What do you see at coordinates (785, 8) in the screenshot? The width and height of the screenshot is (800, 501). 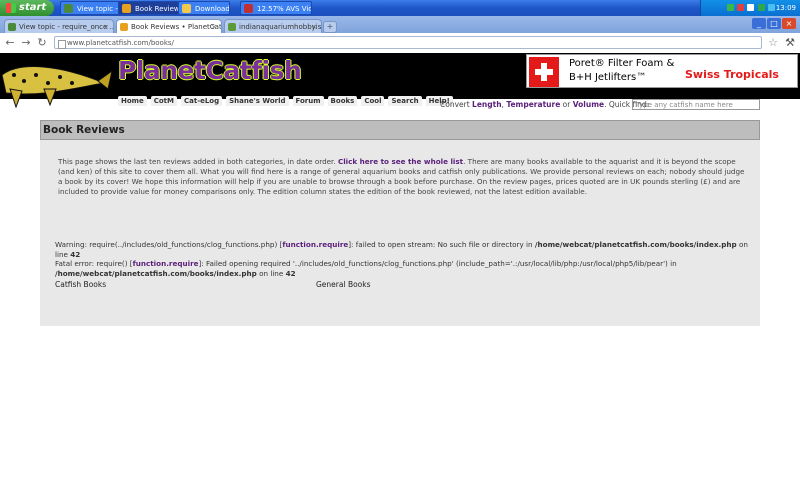 I see `clock: 13:09` at bounding box center [785, 8].